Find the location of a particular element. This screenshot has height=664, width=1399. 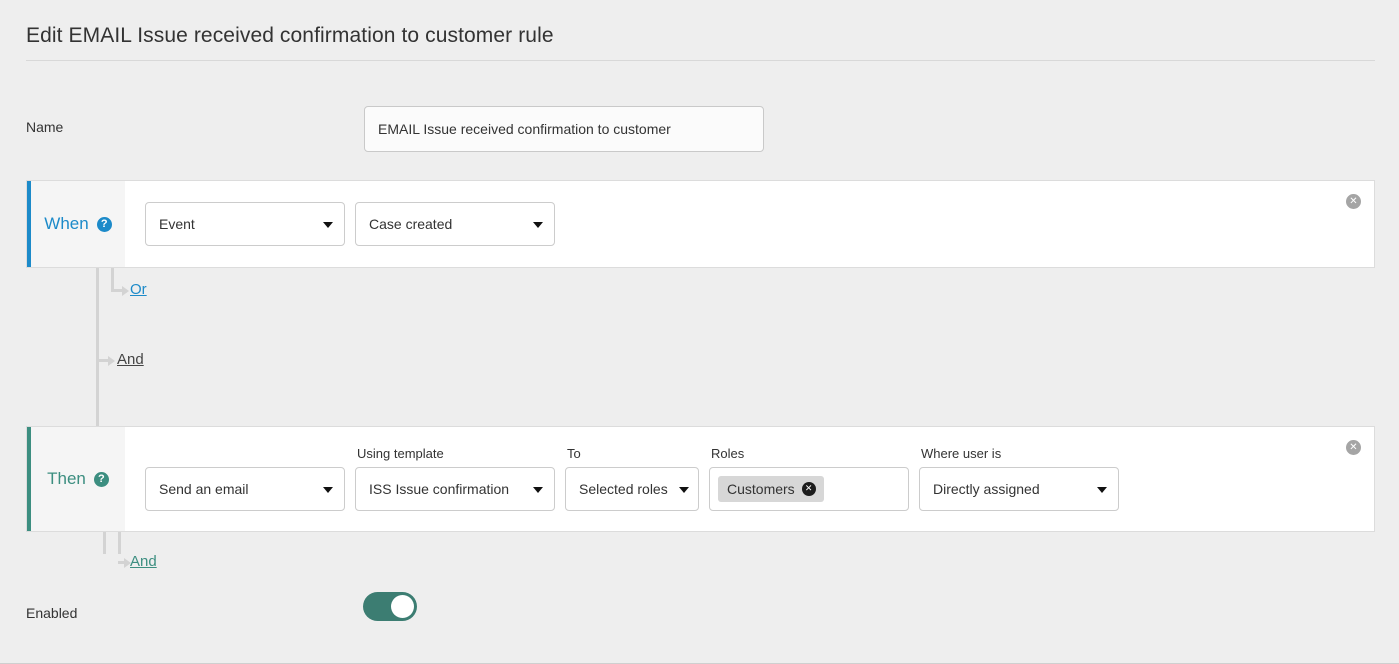

to-select: Selected roles is located at coordinates (632, 489).